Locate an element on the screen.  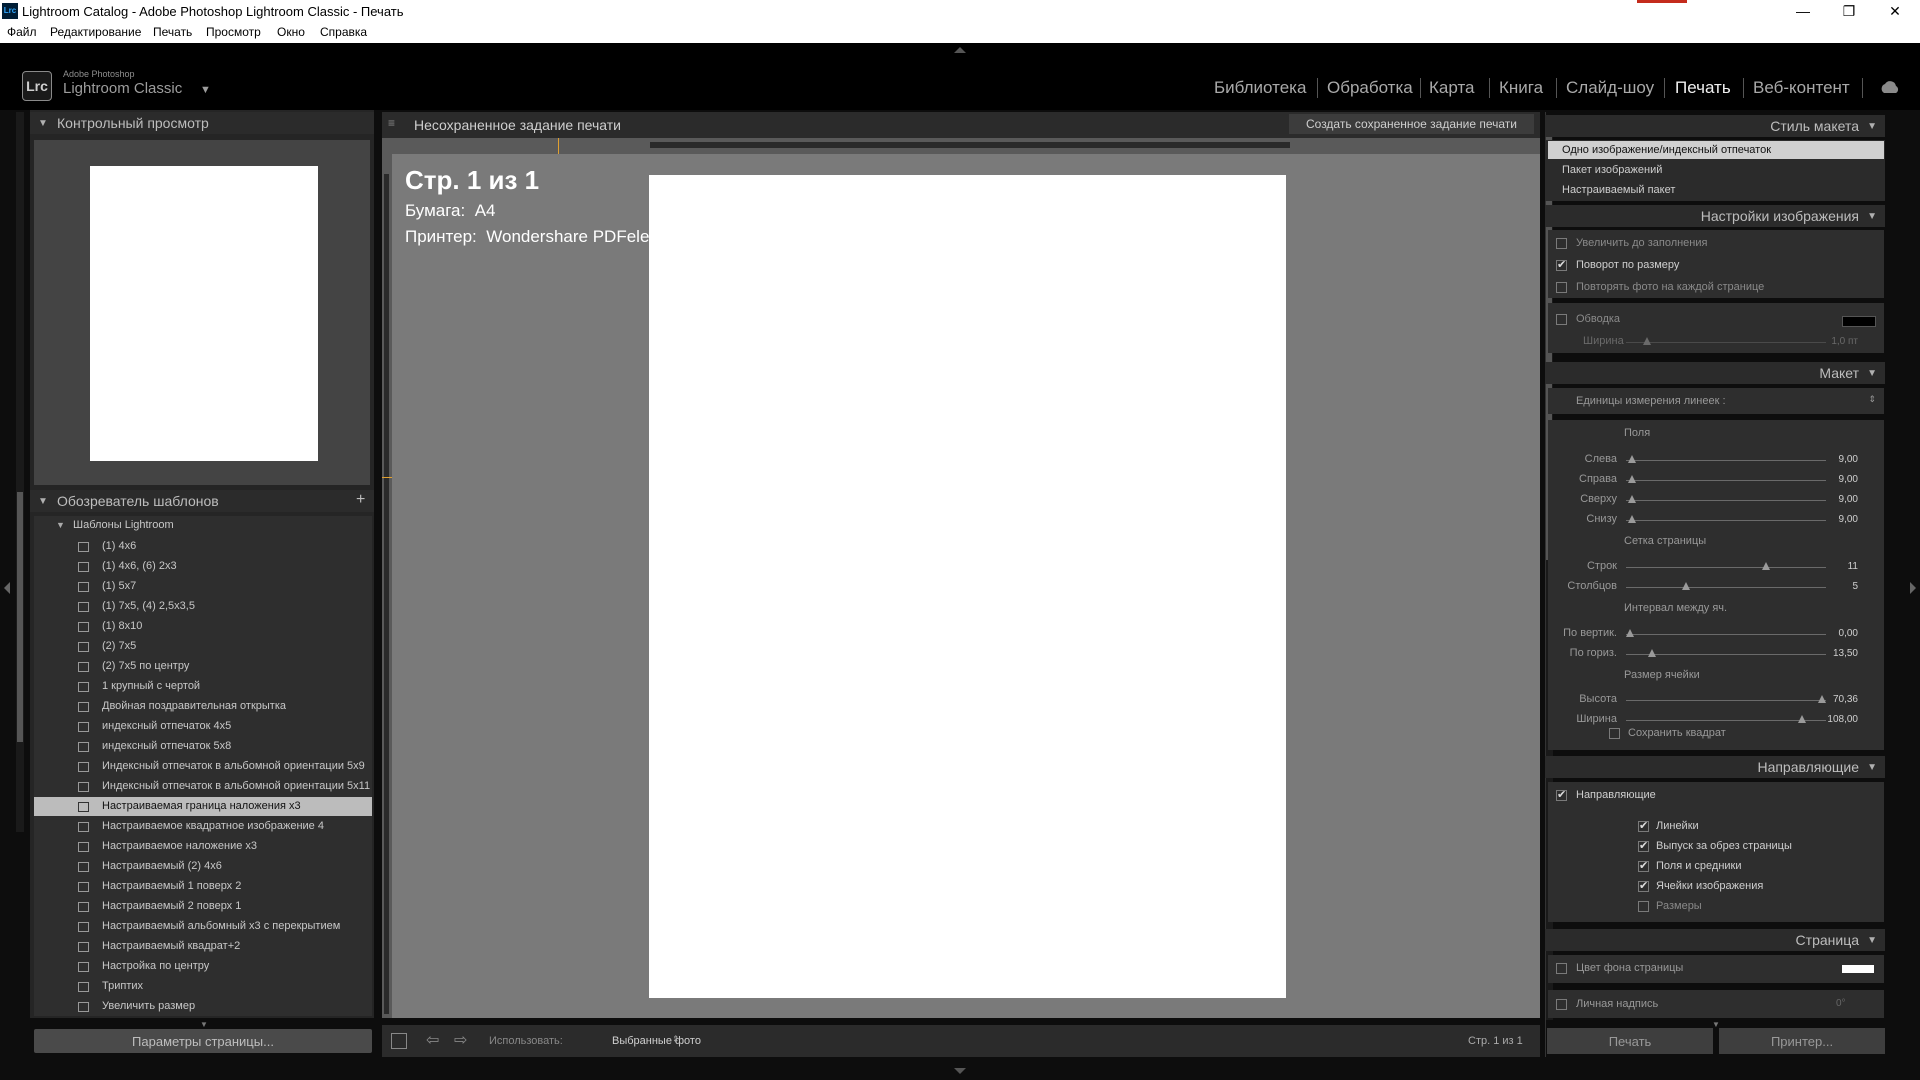
stroke-checkbox is located at coordinates (1561, 319).